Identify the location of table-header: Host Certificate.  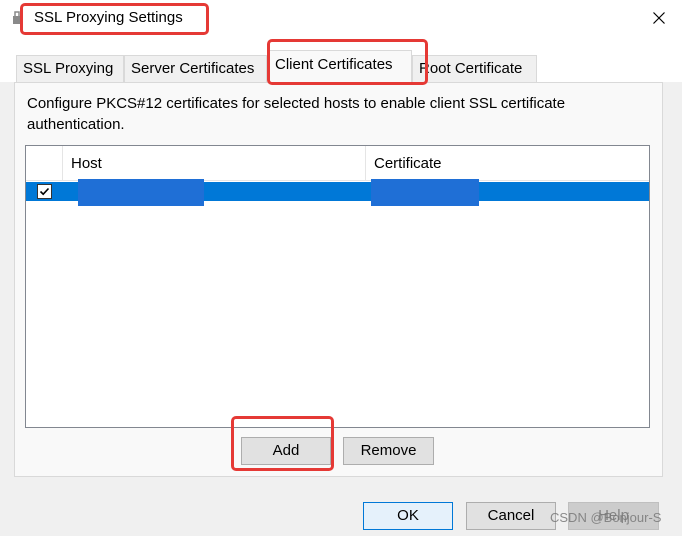
(337, 163).